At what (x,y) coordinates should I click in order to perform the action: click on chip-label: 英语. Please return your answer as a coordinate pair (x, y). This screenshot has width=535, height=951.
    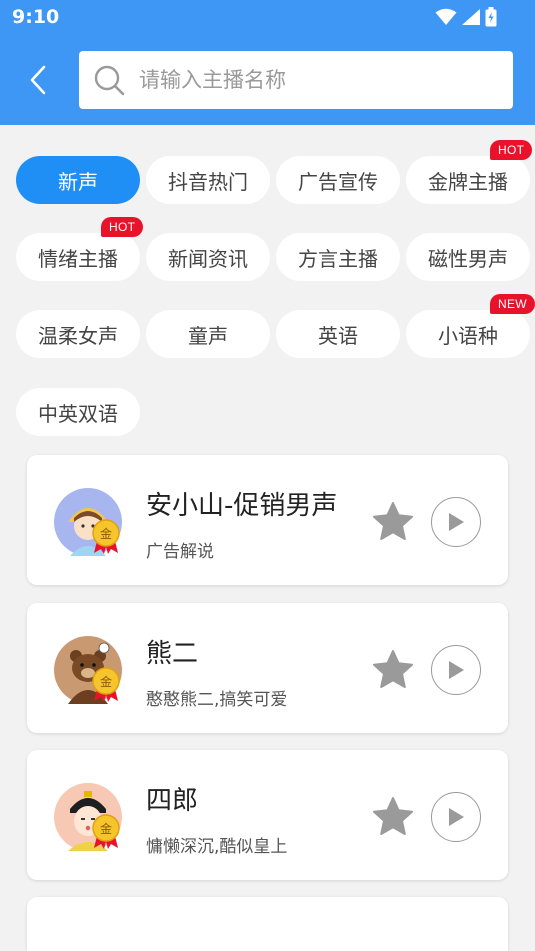
    Looking at the image, I should click on (338, 335).